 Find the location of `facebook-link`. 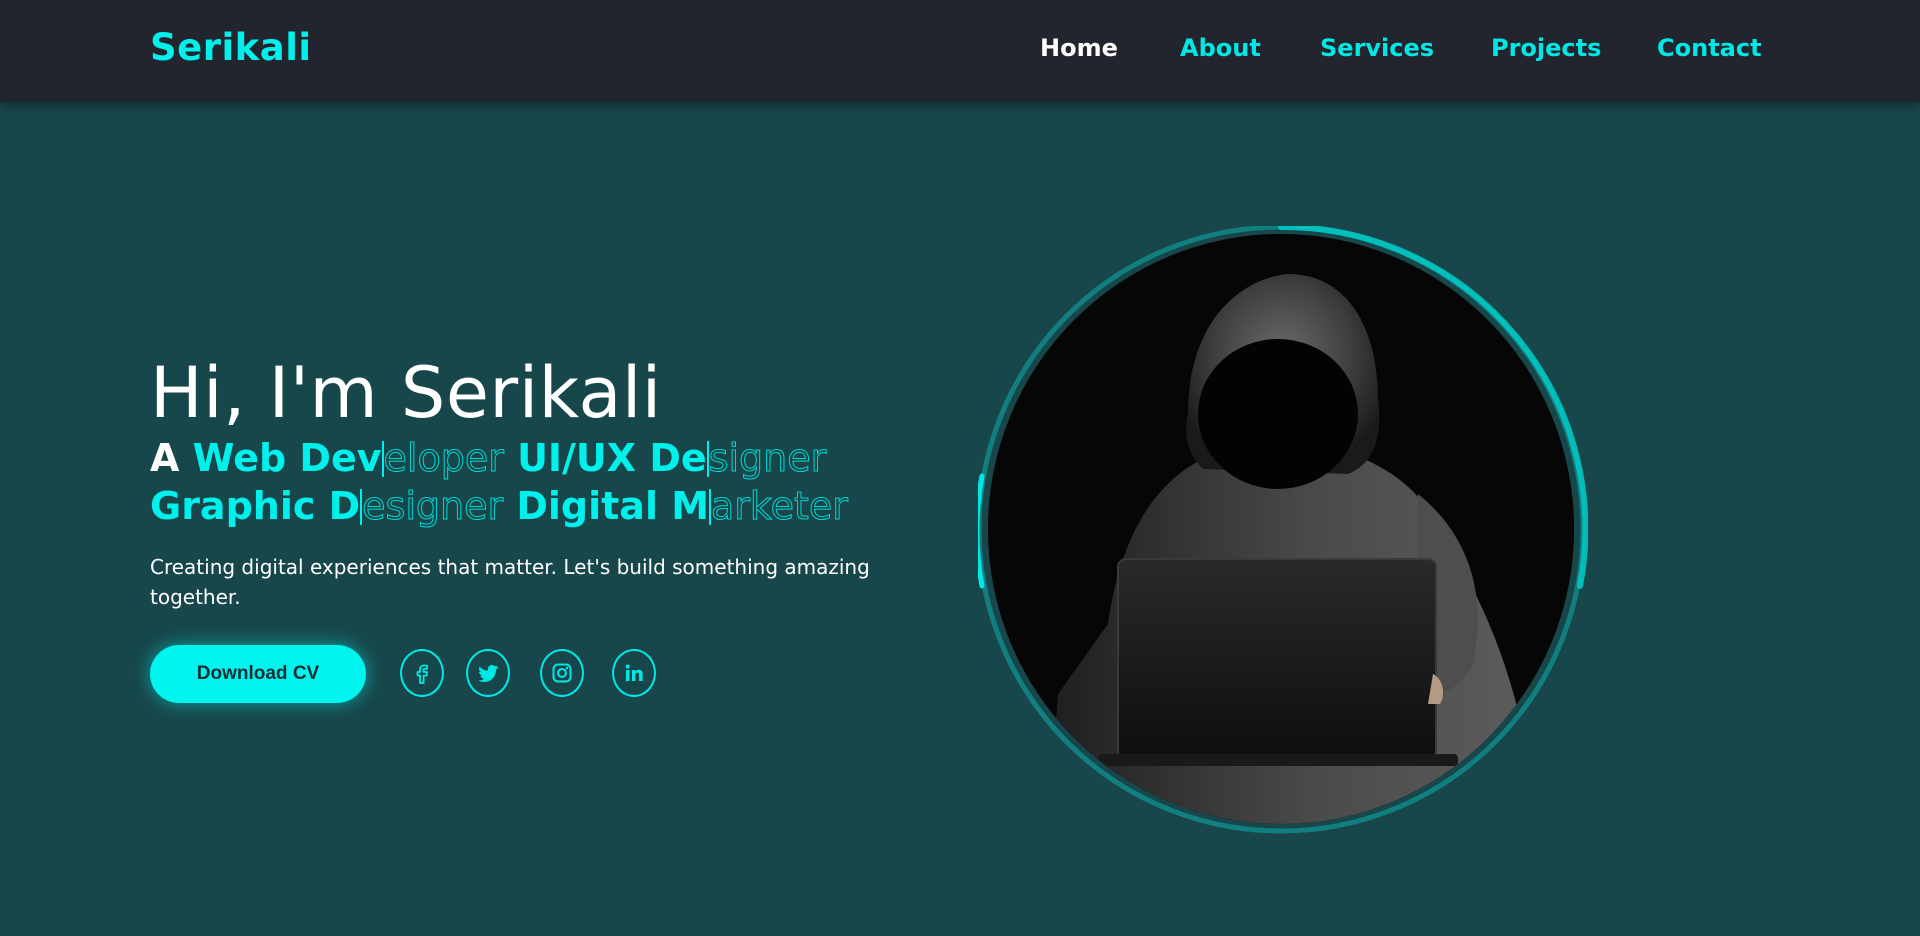

facebook-link is located at coordinates (422, 673).